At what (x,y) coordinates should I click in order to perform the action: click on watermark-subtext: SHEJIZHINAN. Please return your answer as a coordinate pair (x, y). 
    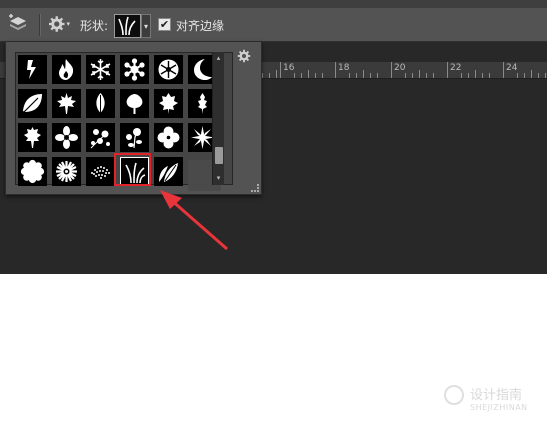
    Looking at the image, I should click on (499, 407).